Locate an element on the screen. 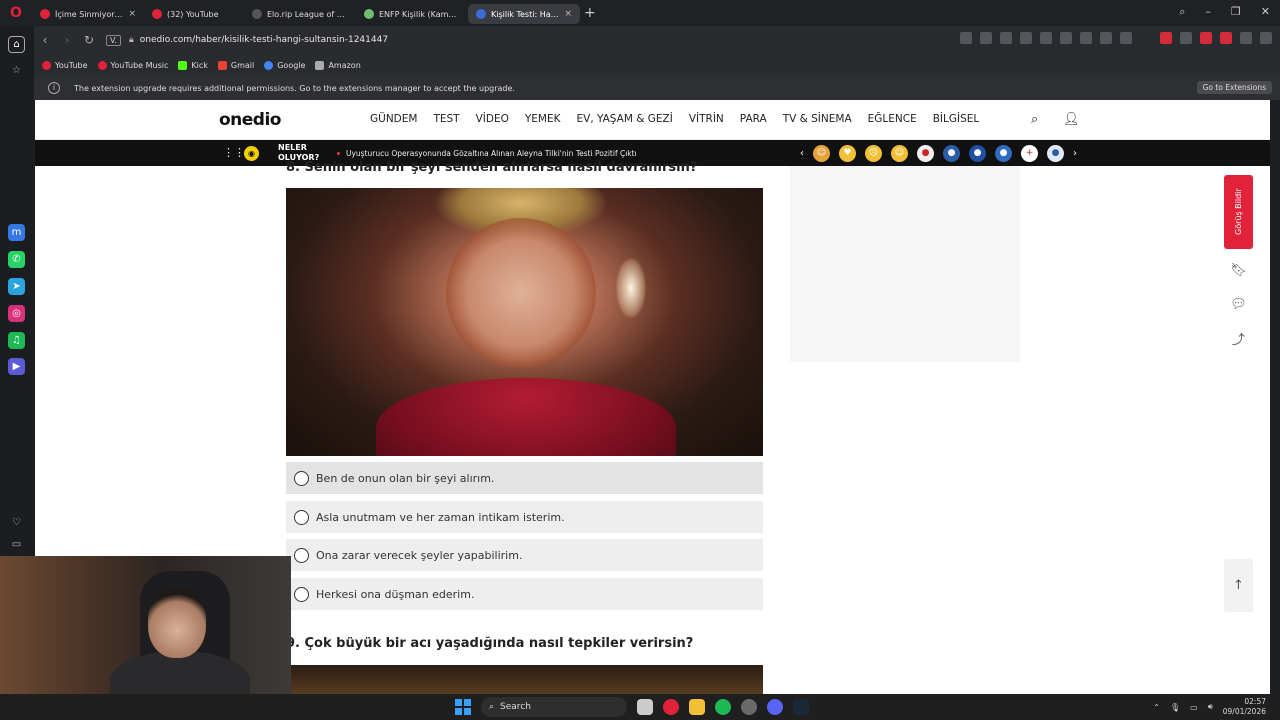  volume-icon: 🔊︎ is located at coordinates (1210, 707).